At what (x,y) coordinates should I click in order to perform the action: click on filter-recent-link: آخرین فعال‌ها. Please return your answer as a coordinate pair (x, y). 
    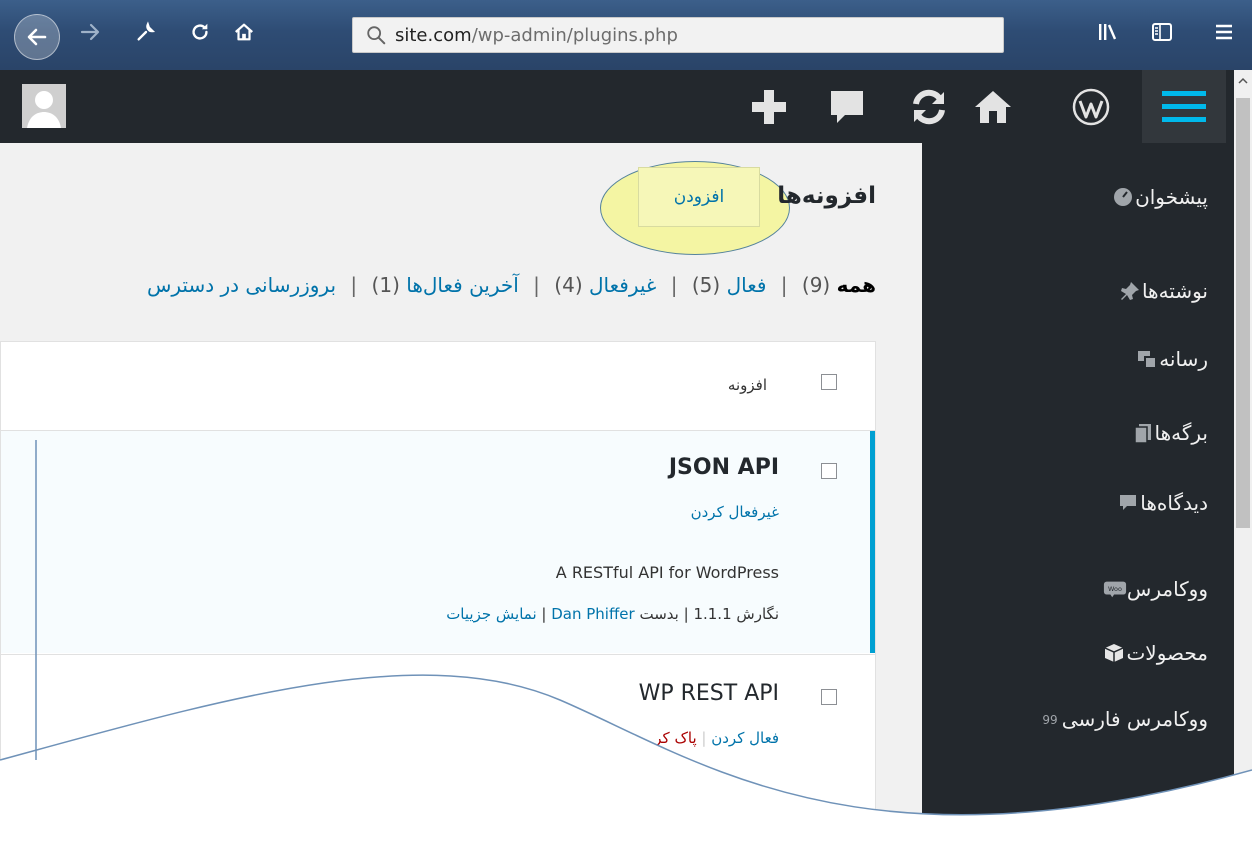
    Looking at the image, I should click on (462, 285).